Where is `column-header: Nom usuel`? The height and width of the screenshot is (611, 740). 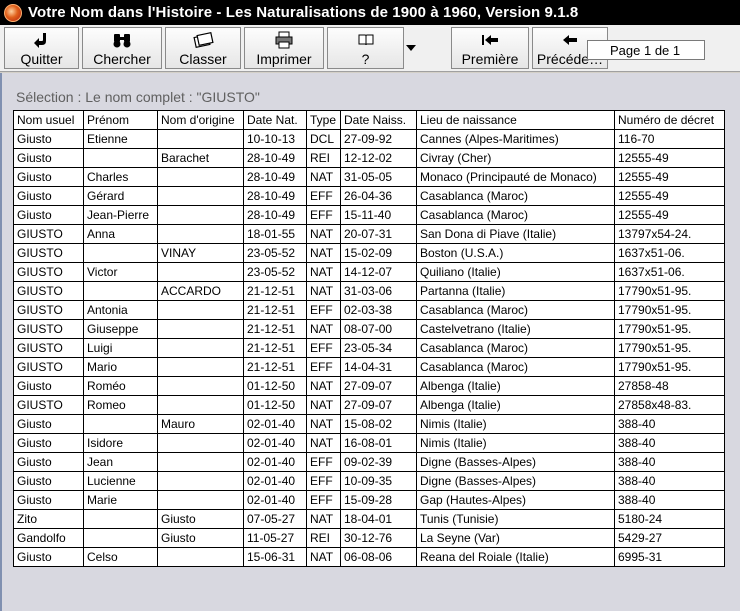 column-header: Nom usuel is located at coordinates (48, 120).